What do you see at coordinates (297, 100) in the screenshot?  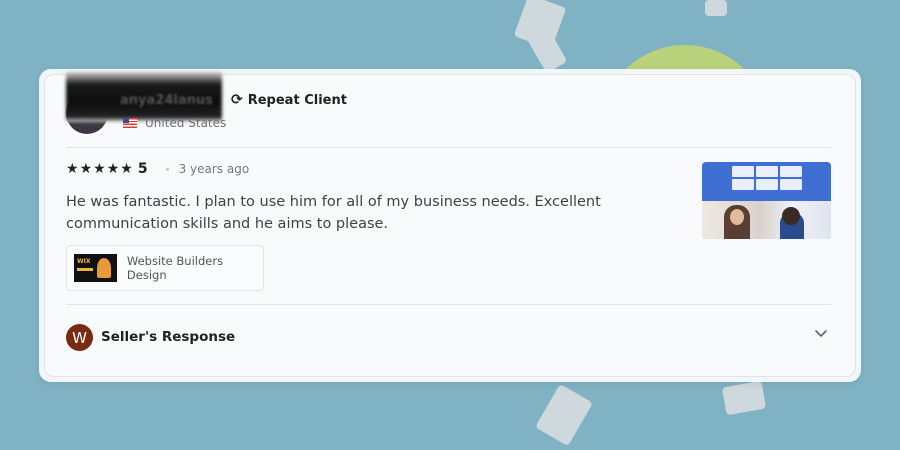 I see `repeat-client-label: Repeat Client` at bounding box center [297, 100].